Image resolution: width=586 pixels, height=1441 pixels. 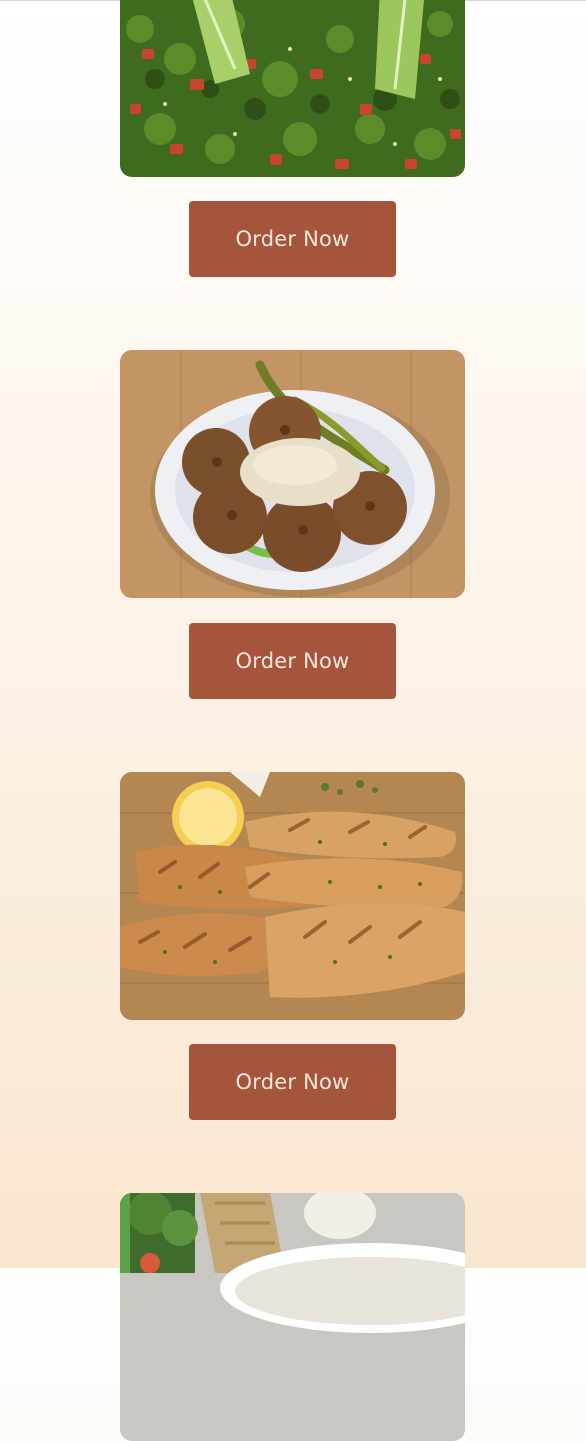 I want to click on soup-photo-icon, so click(x=292, y=1317).